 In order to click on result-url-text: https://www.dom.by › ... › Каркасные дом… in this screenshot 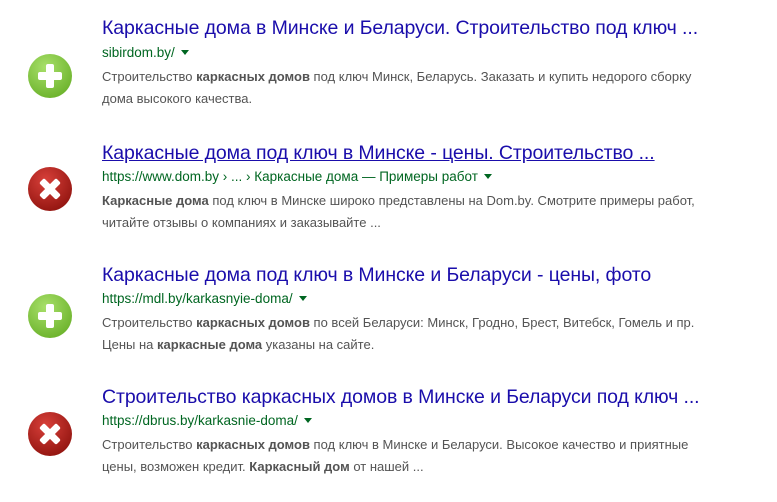, I will do `click(290, 176)`.